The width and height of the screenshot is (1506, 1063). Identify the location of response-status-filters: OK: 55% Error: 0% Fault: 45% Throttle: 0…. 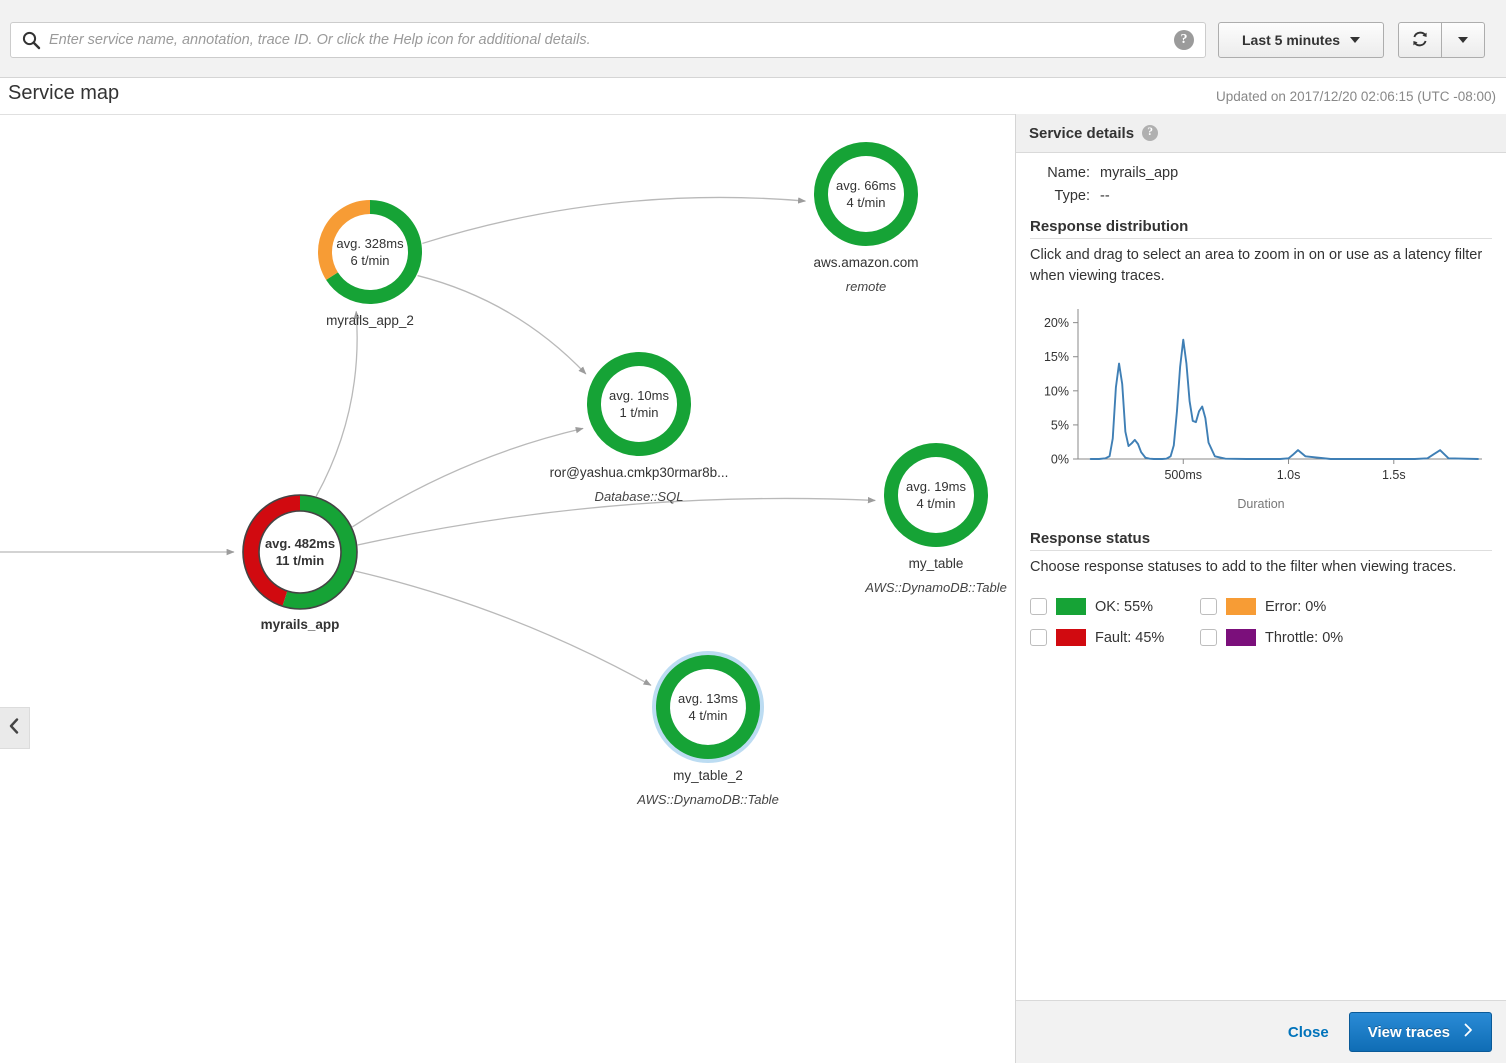
(1261, 622).